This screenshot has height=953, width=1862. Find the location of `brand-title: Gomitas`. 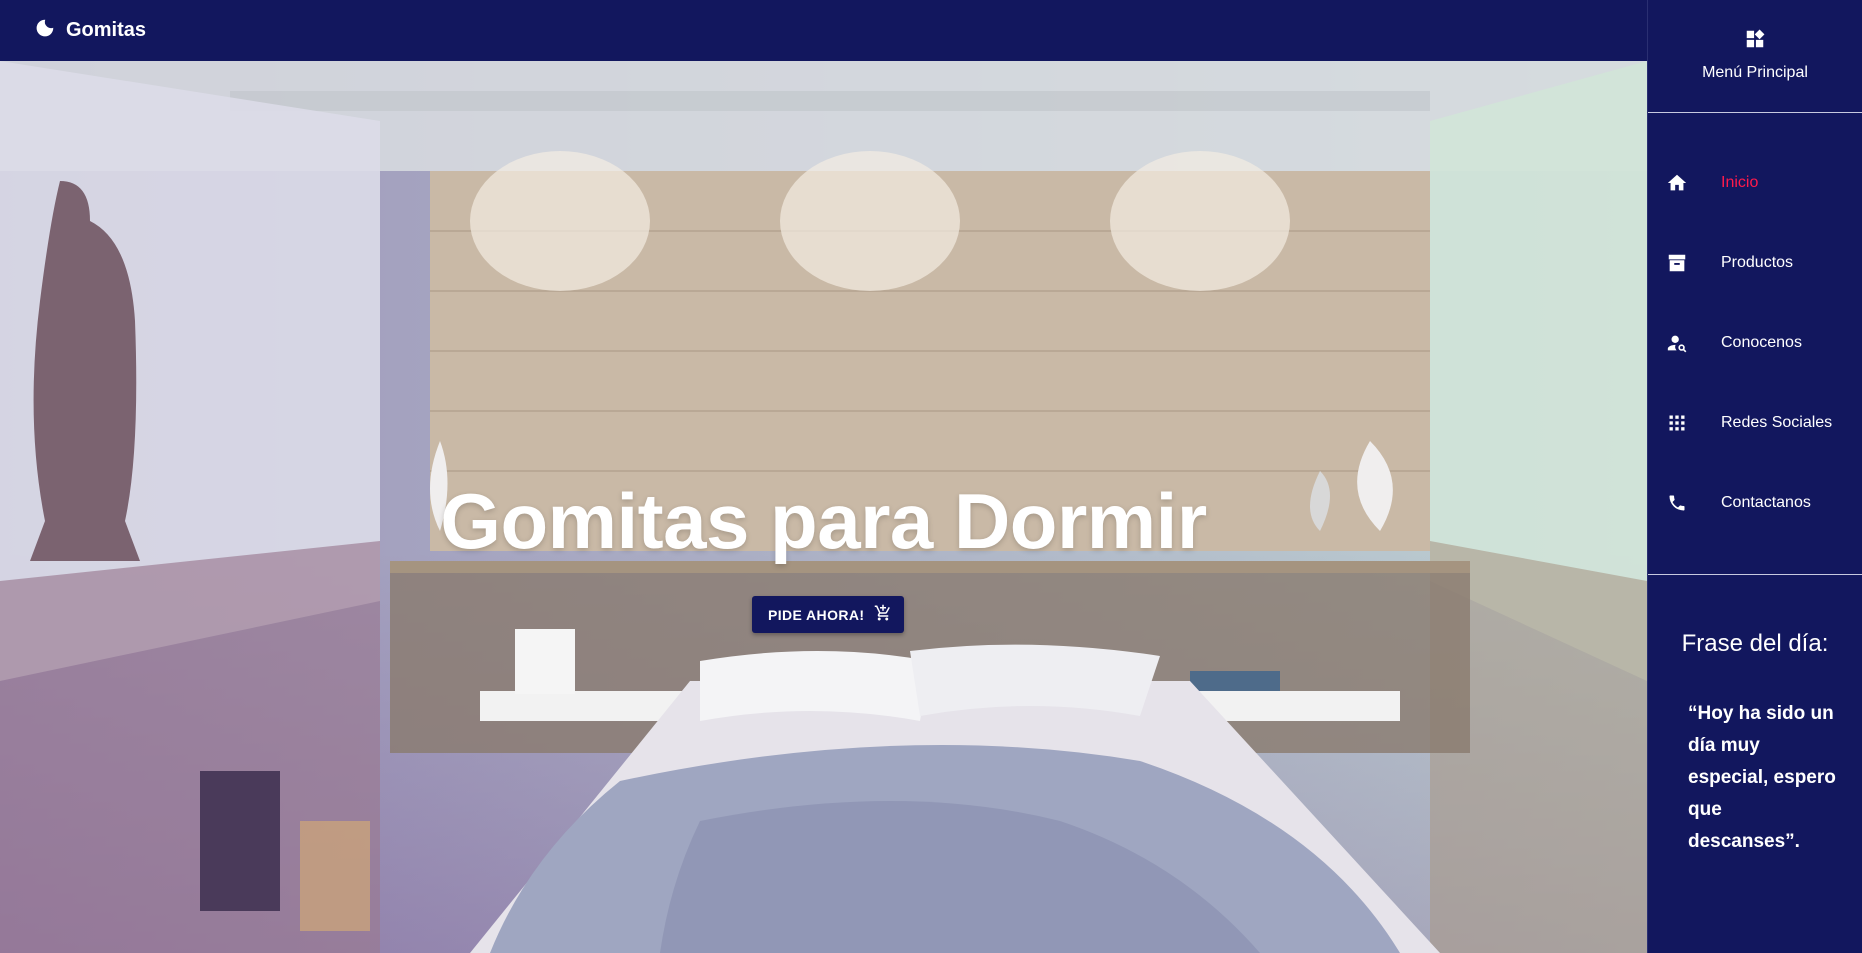

brand-title: Gomitas is located at coordinates (106, 30).